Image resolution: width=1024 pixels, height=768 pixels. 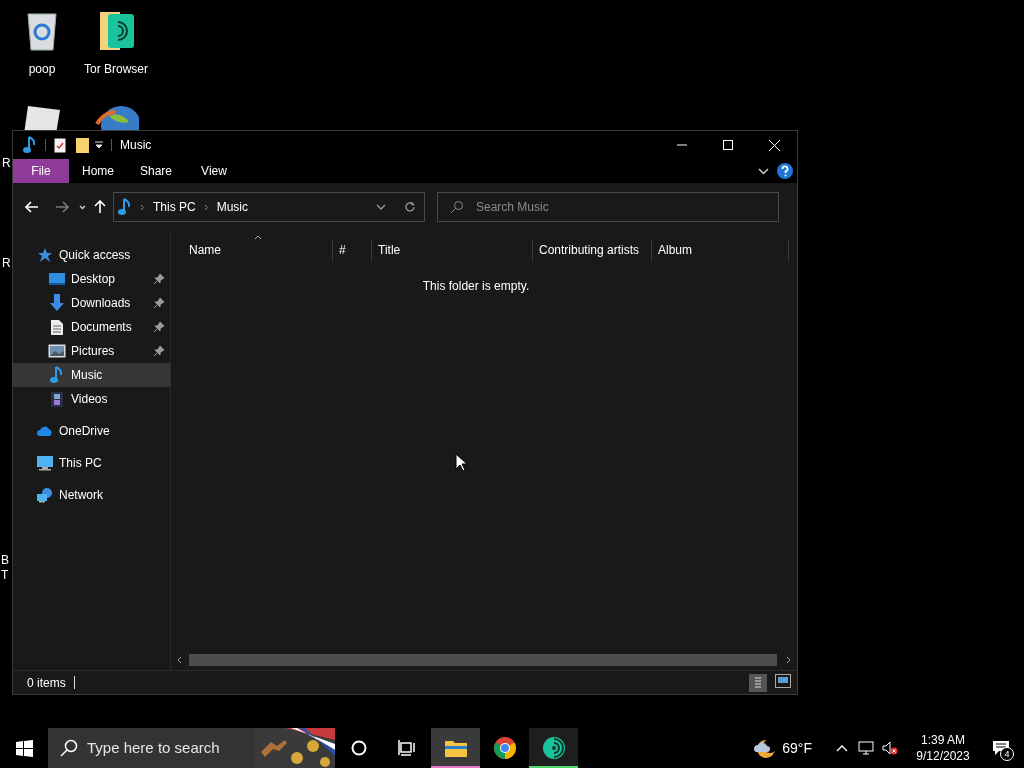 What do you see at coordinates (410, 207) in the screenshot?
I see `refresh-icon` at bounding box center [410, 207].